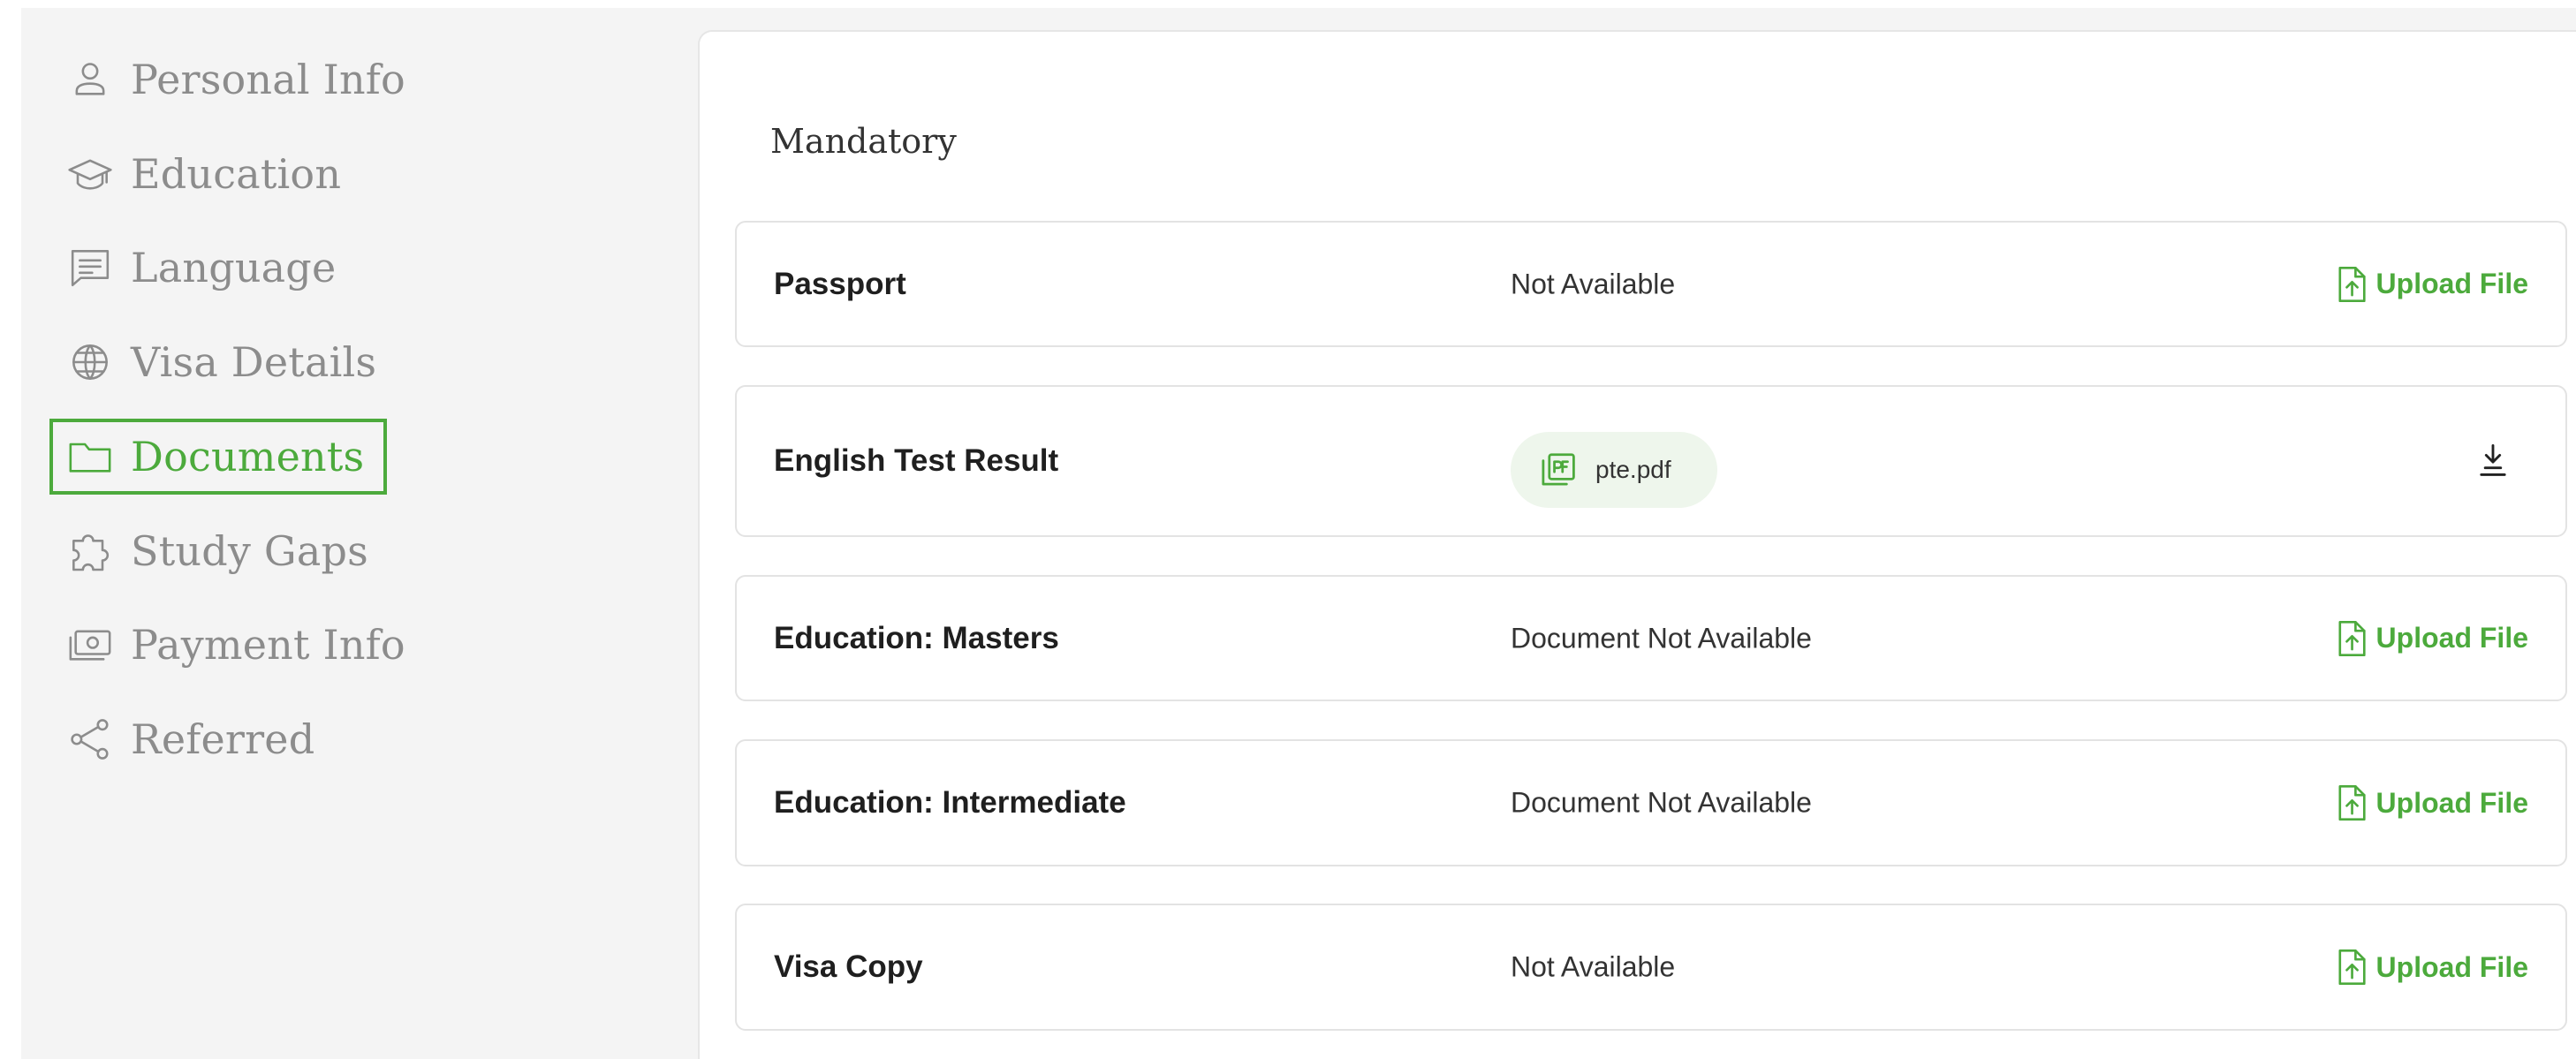 This screenshot has width=2576, height=1059. I want to click on folder-icon, so click(90, 457).